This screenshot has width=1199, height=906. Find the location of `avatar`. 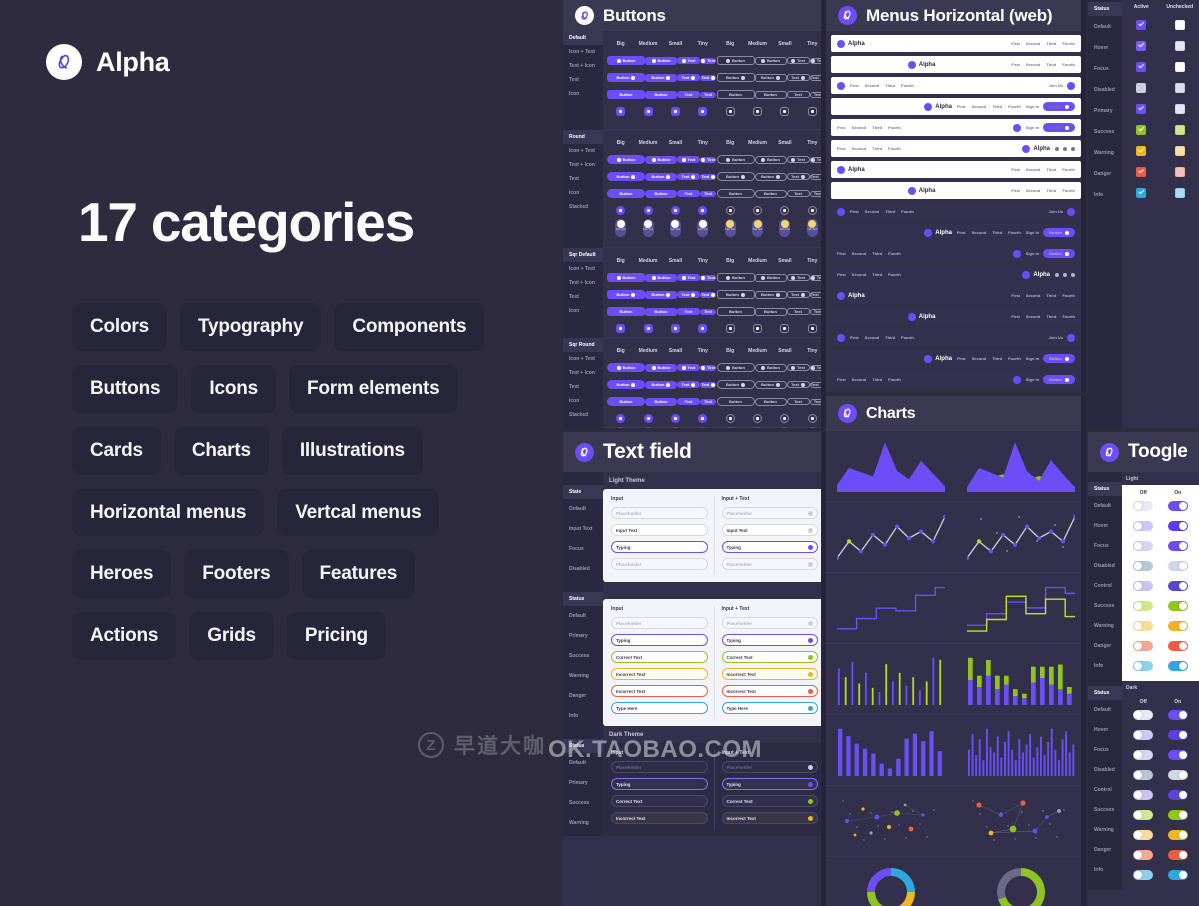

avatar is located at coordinates (1071, 337).